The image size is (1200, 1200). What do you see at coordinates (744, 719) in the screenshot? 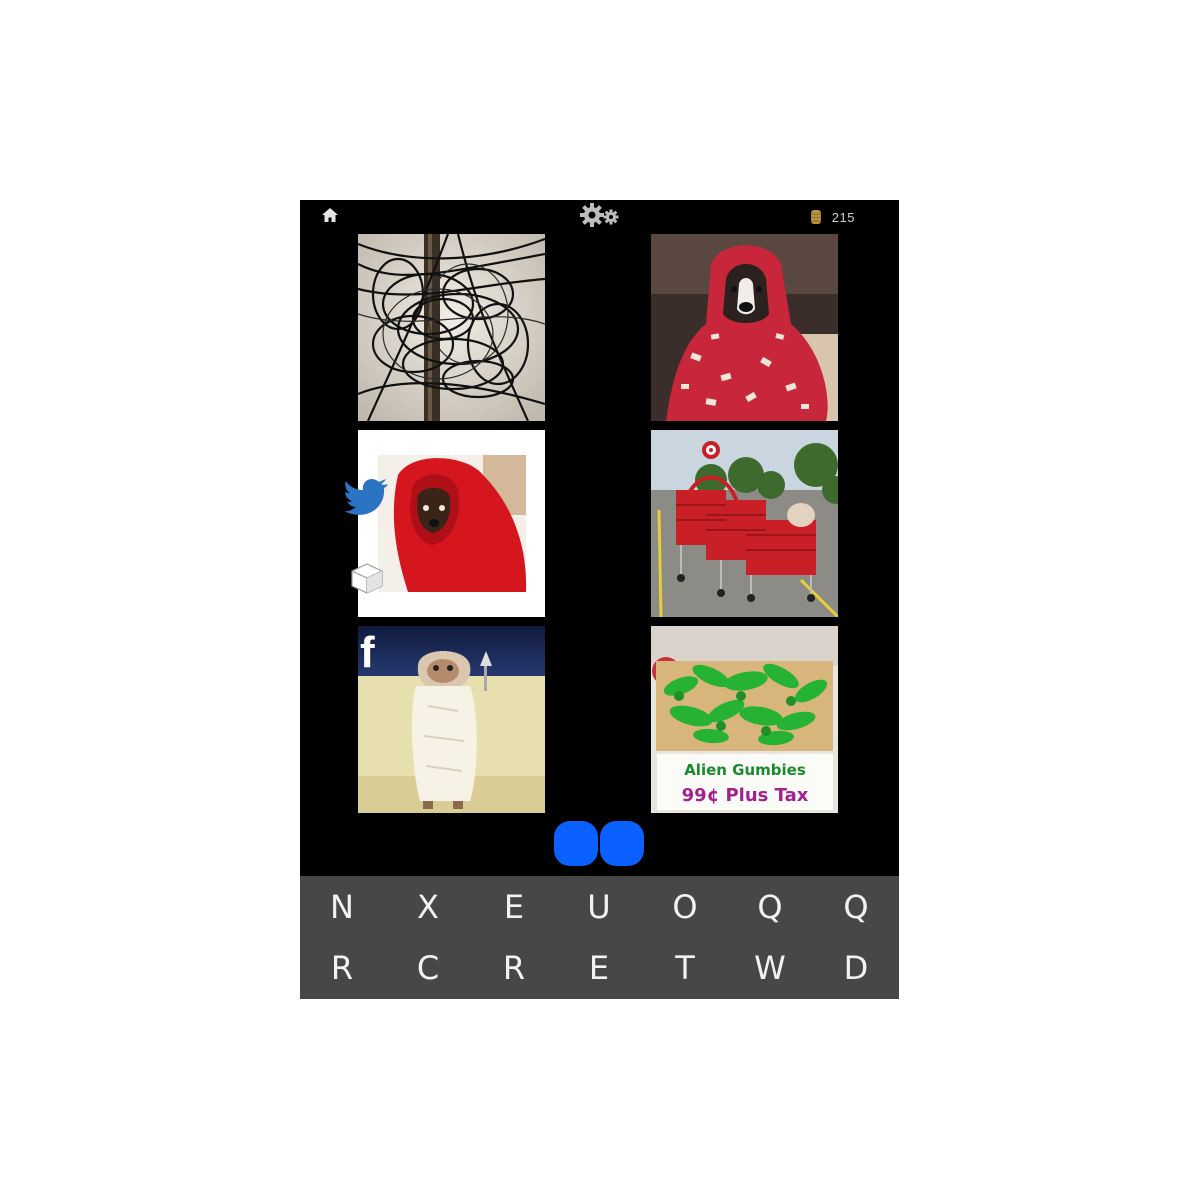
I see `photo-tile-alien-toys: Alien Gumbies 99¢ Plus Tax` at bounding box center [744, 719].